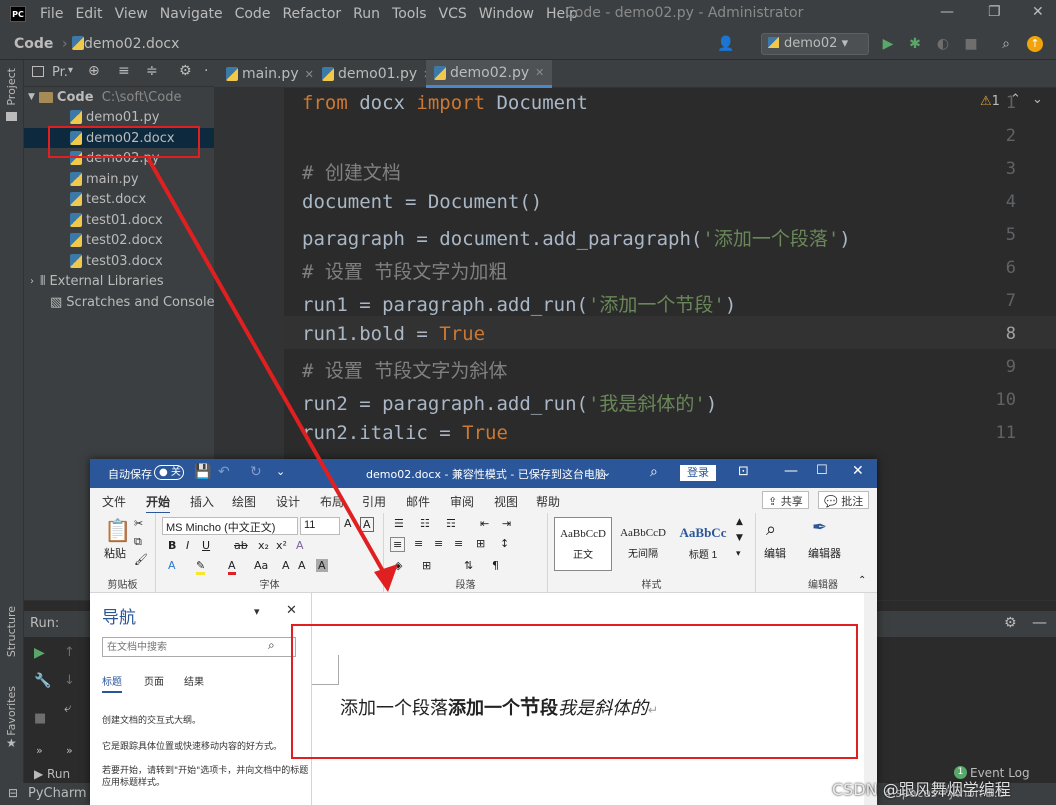 This screenshot has height=805, width=1056. What do you see at coordinates (462, 501) in the screenshot?
I see `word-tab-review: 审阅` at bounding box center [462, 501].